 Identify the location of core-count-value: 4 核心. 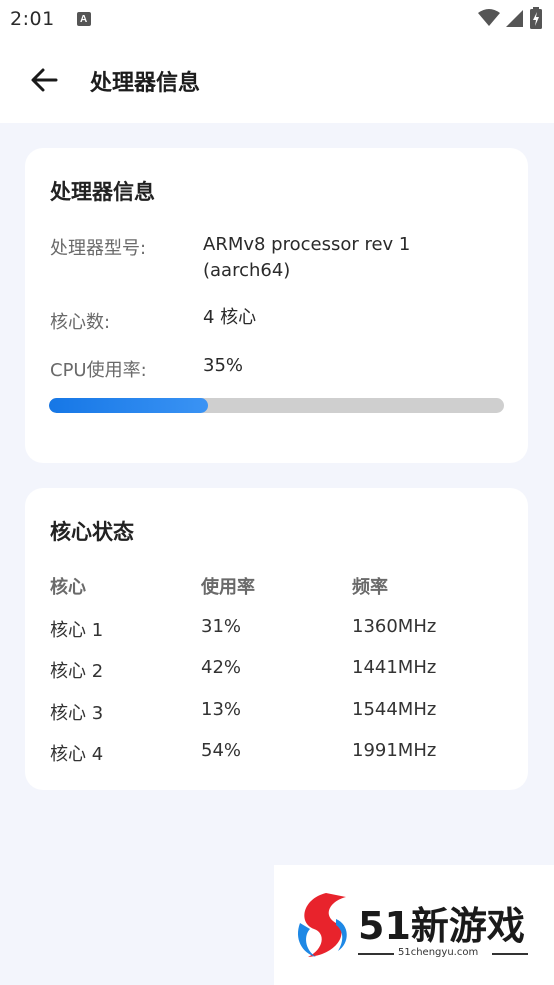
(230, 317).